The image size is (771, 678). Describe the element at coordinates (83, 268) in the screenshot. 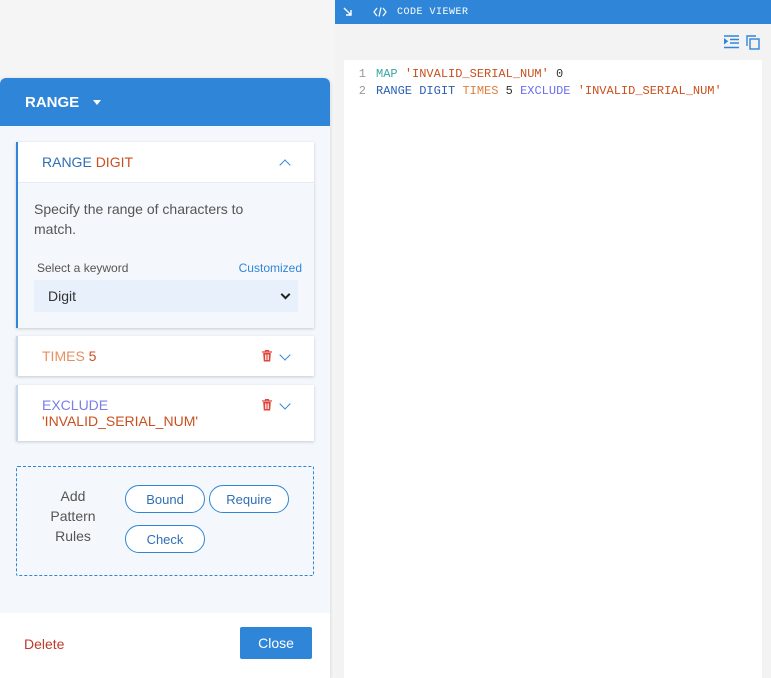

I see `select-keyword-label: Select a keyword` at that location.